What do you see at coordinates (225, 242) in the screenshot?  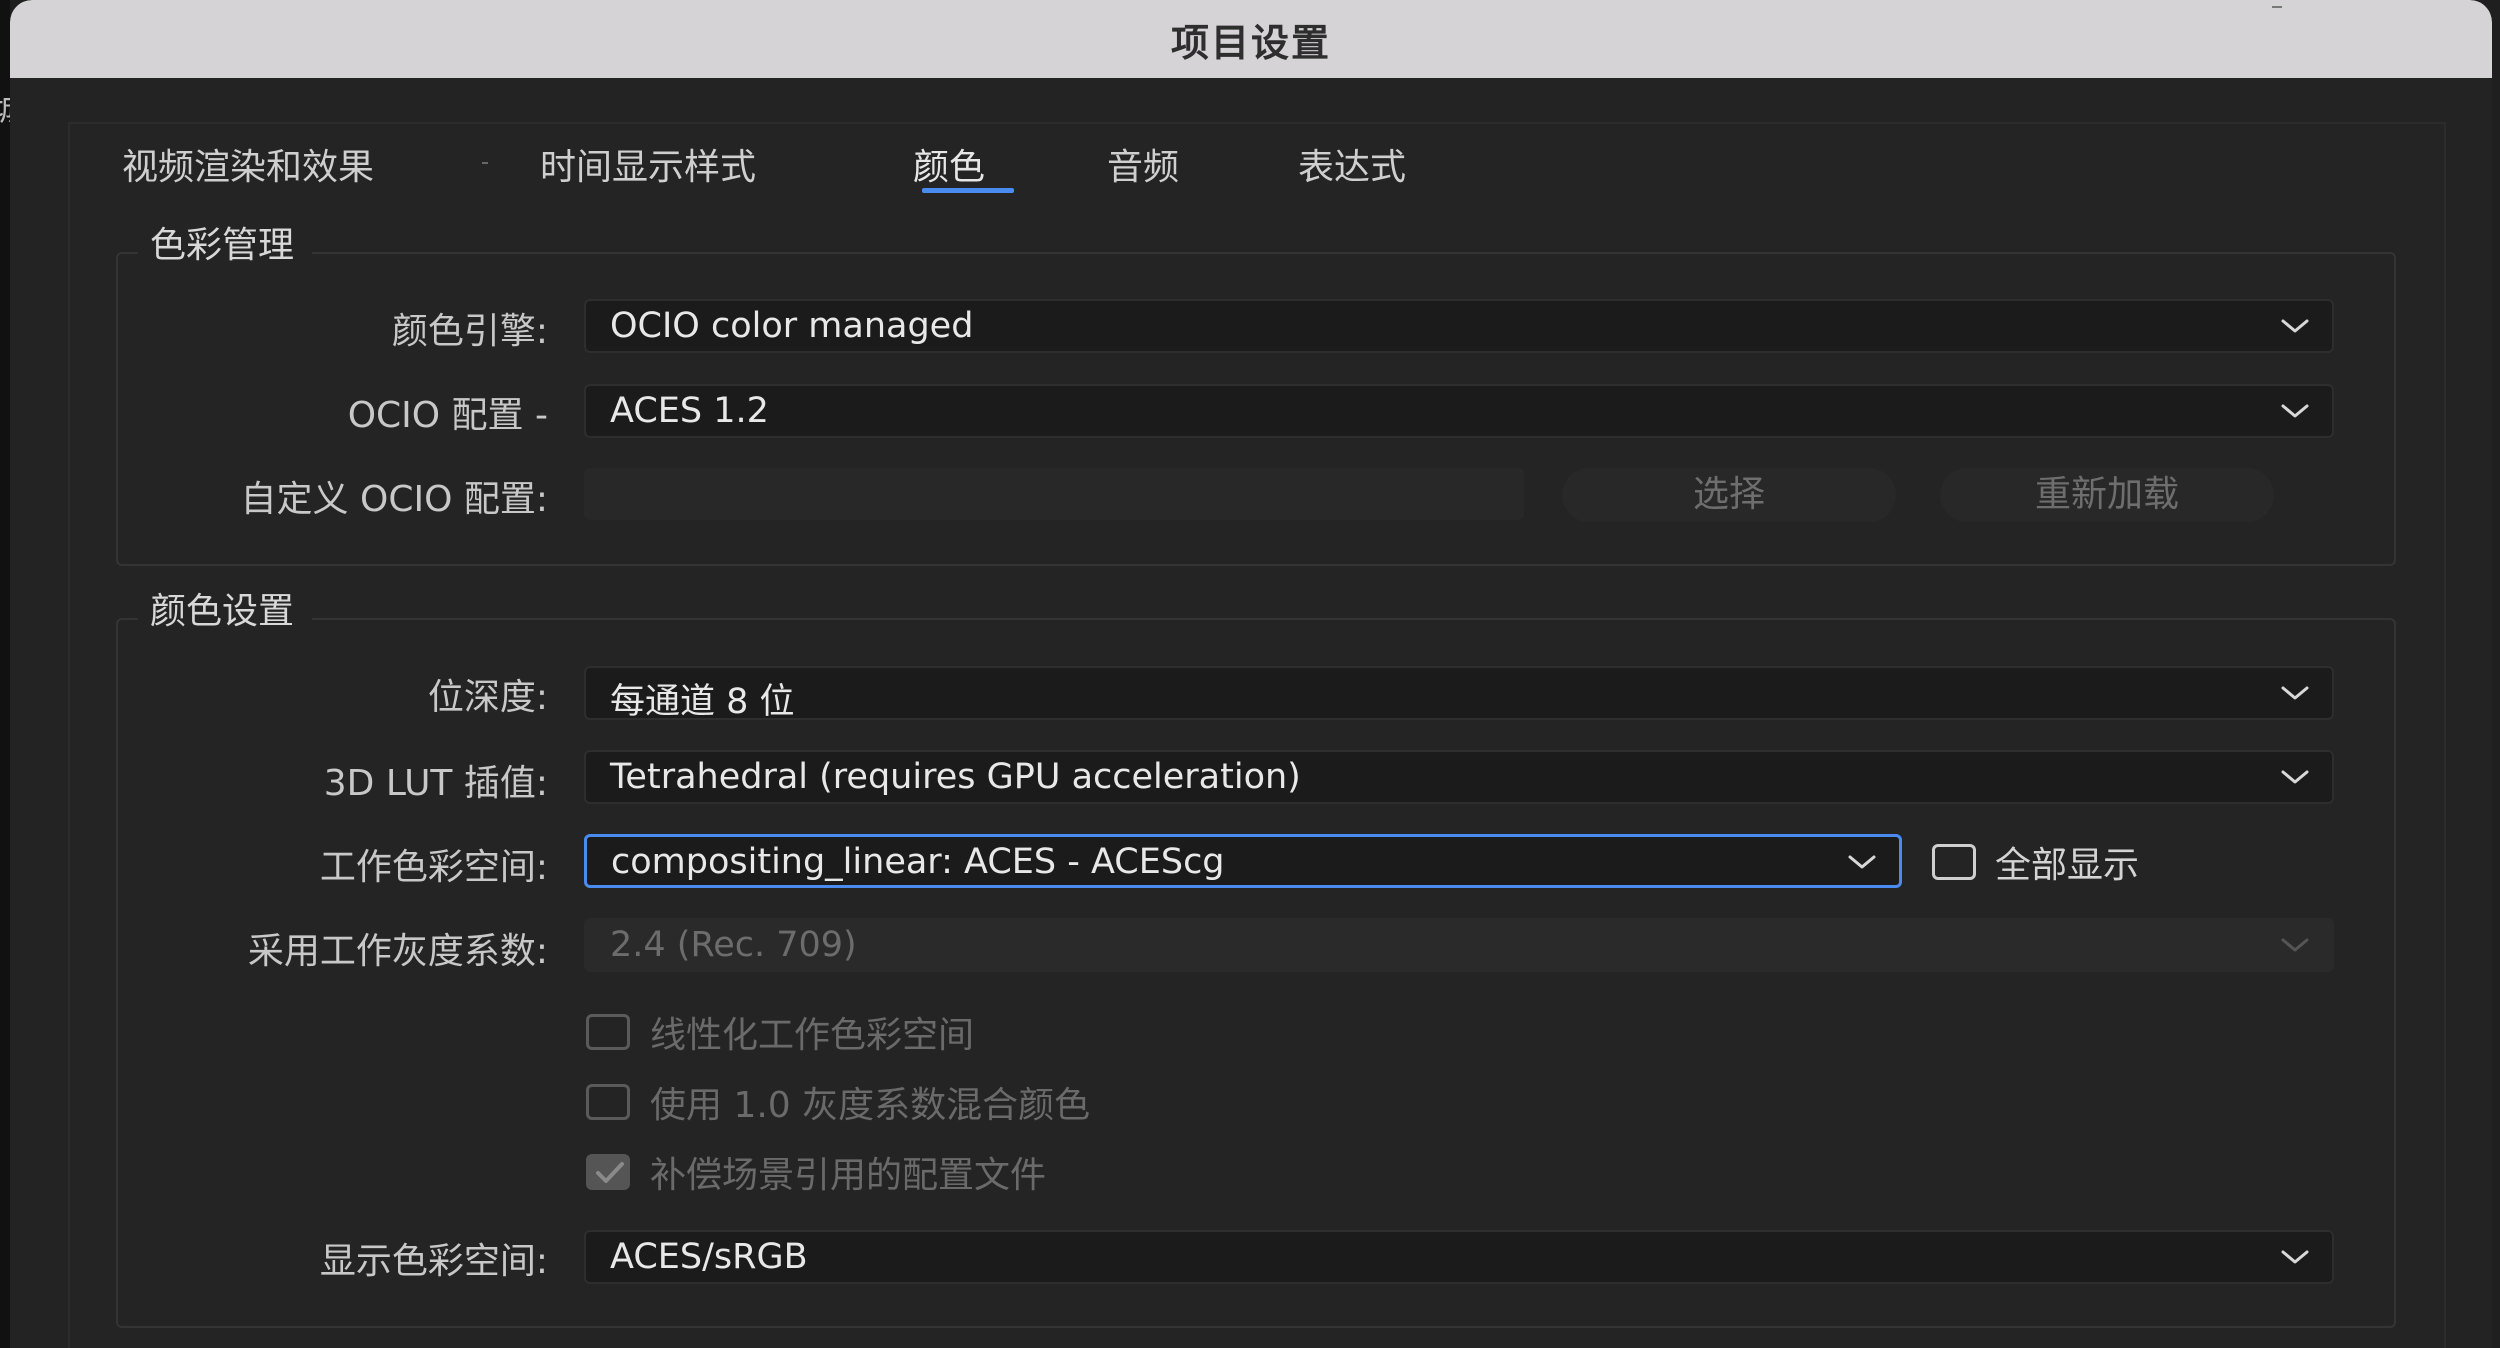 I see `color-management-title: 色彩管理` at bounding box center [225, 242].